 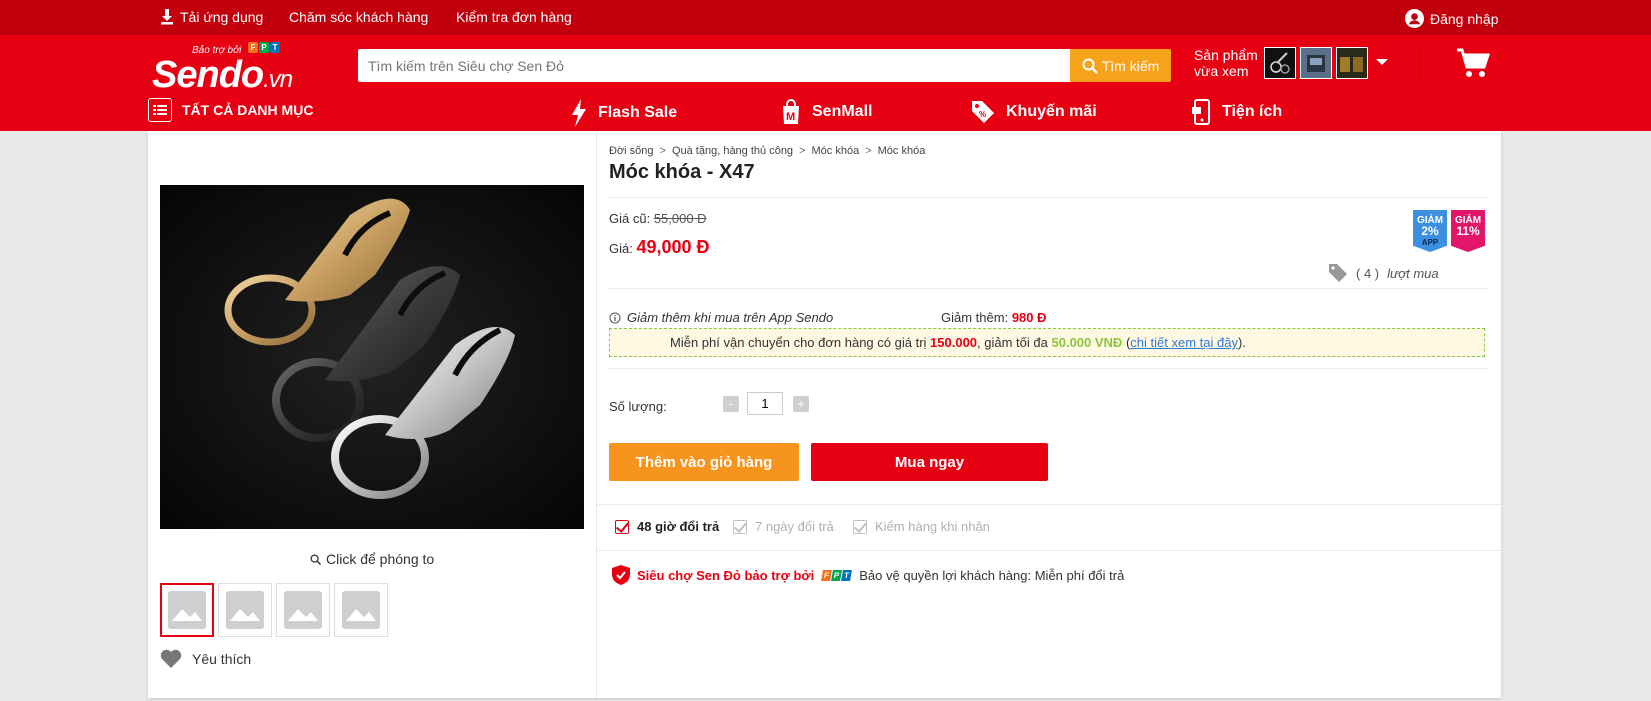 What do you see at coordinates (1012, 342) in the screenshot?
I see `shipping-text: , giảm tối đa` at bounding box center [1012, 342].